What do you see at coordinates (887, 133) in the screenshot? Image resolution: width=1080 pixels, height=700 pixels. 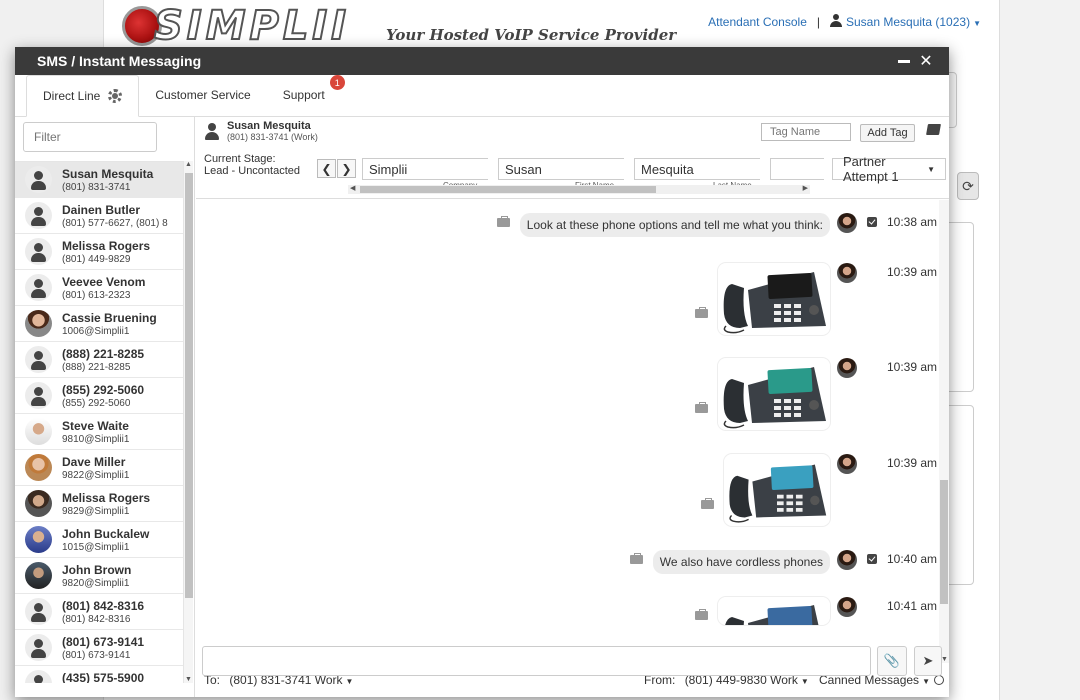 I see `add-tag-button: Add Tag` at bounding box center [887, 133].